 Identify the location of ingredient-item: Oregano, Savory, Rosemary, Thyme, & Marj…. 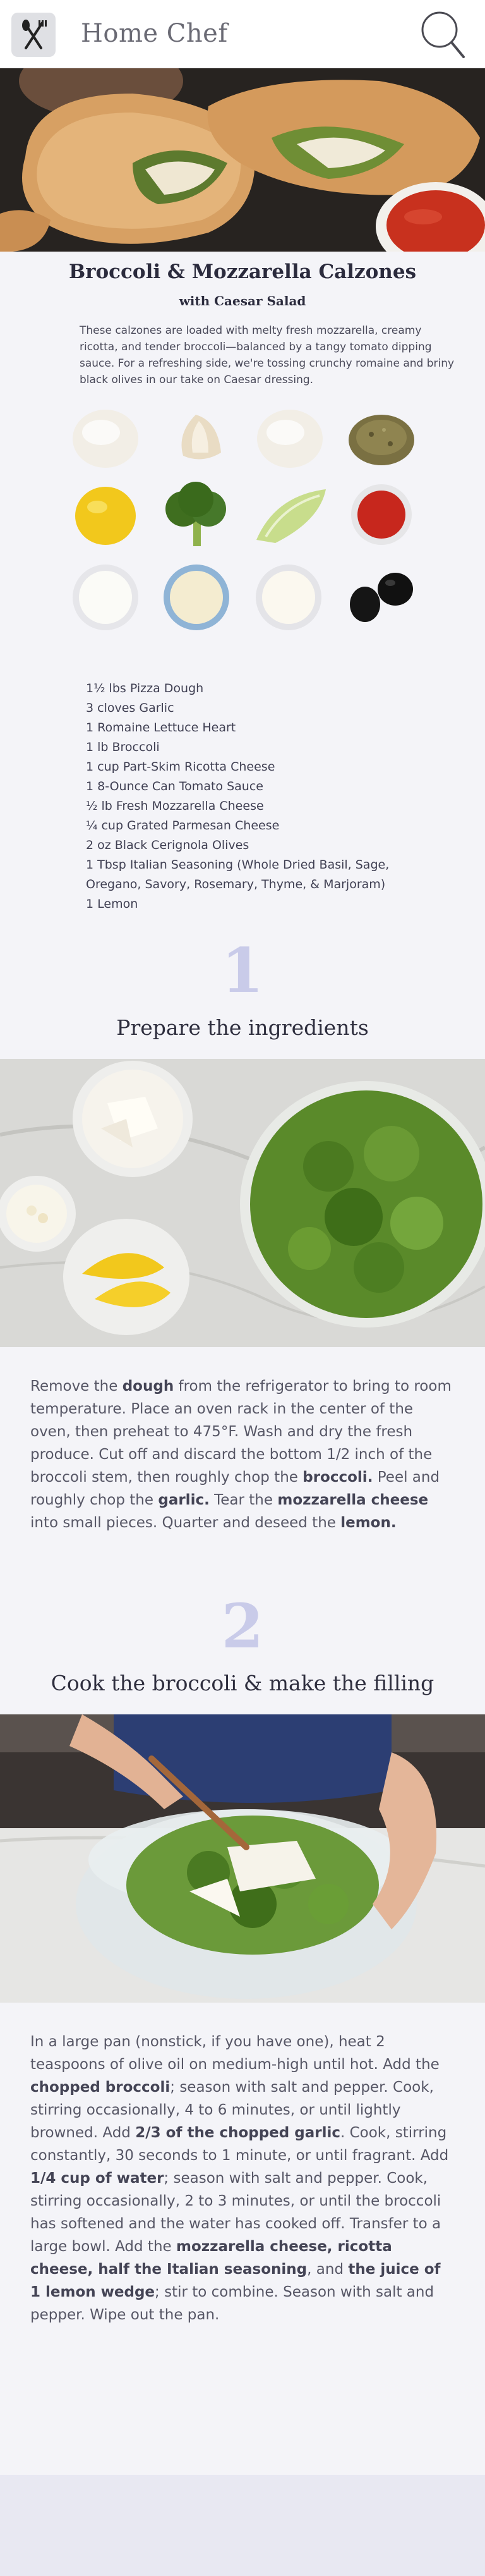
(236, 884).